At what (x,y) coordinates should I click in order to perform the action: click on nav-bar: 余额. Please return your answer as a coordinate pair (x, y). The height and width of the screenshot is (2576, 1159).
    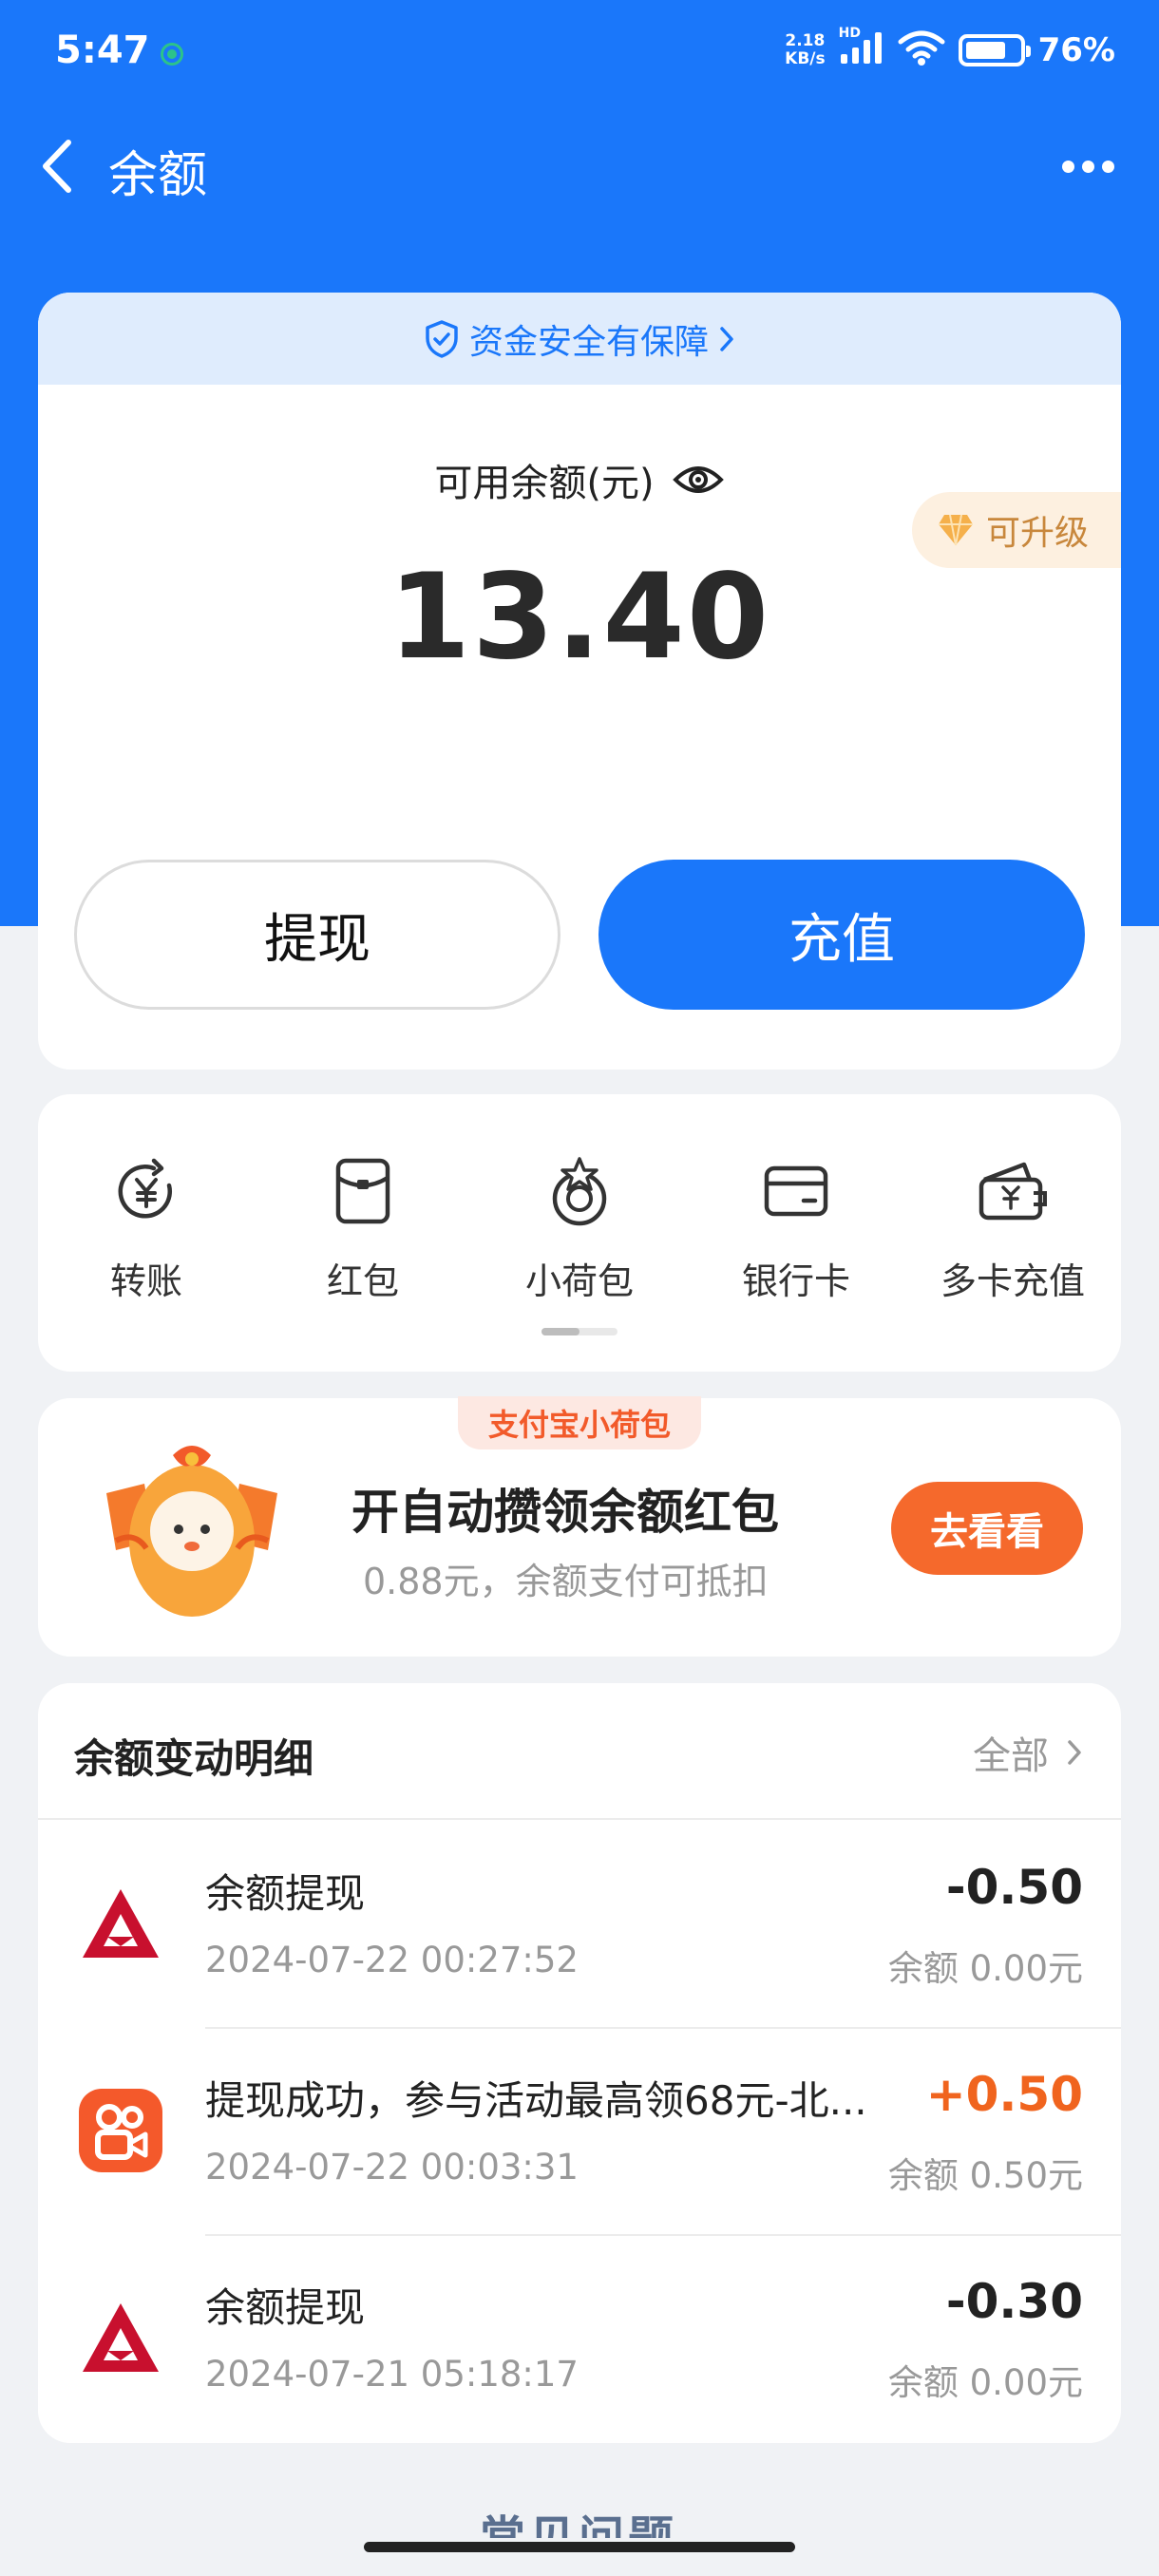
    Looking at the image, I should click on (579, 166).